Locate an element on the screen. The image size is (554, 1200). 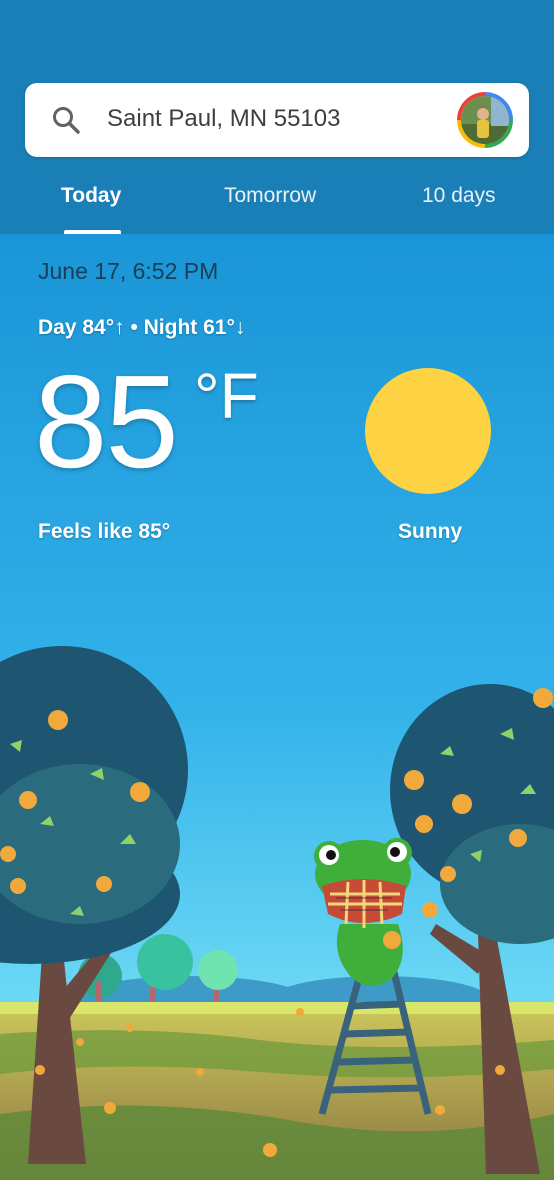
temperature-unit: °F is located at coordinates (226, 396).